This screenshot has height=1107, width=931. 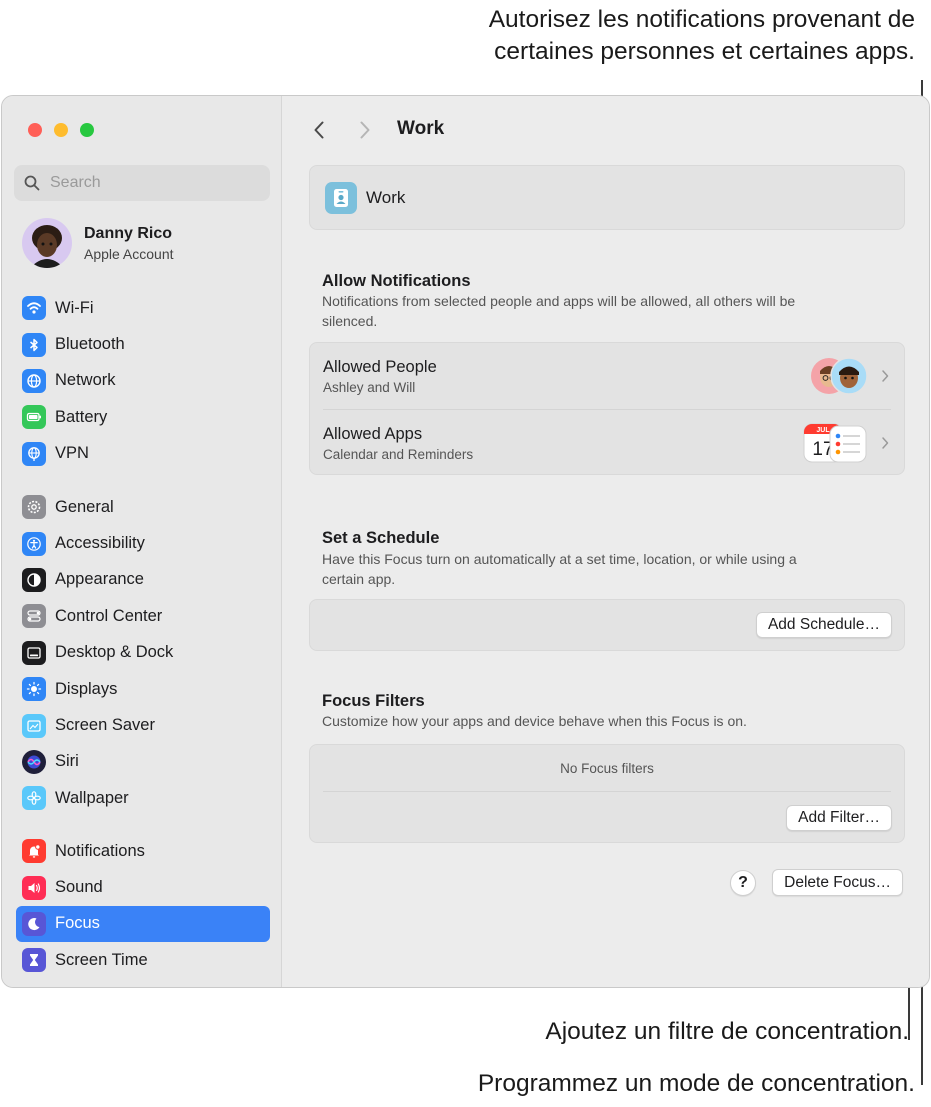 I want to click on zoom-window-button, so click(x=87, y=130).